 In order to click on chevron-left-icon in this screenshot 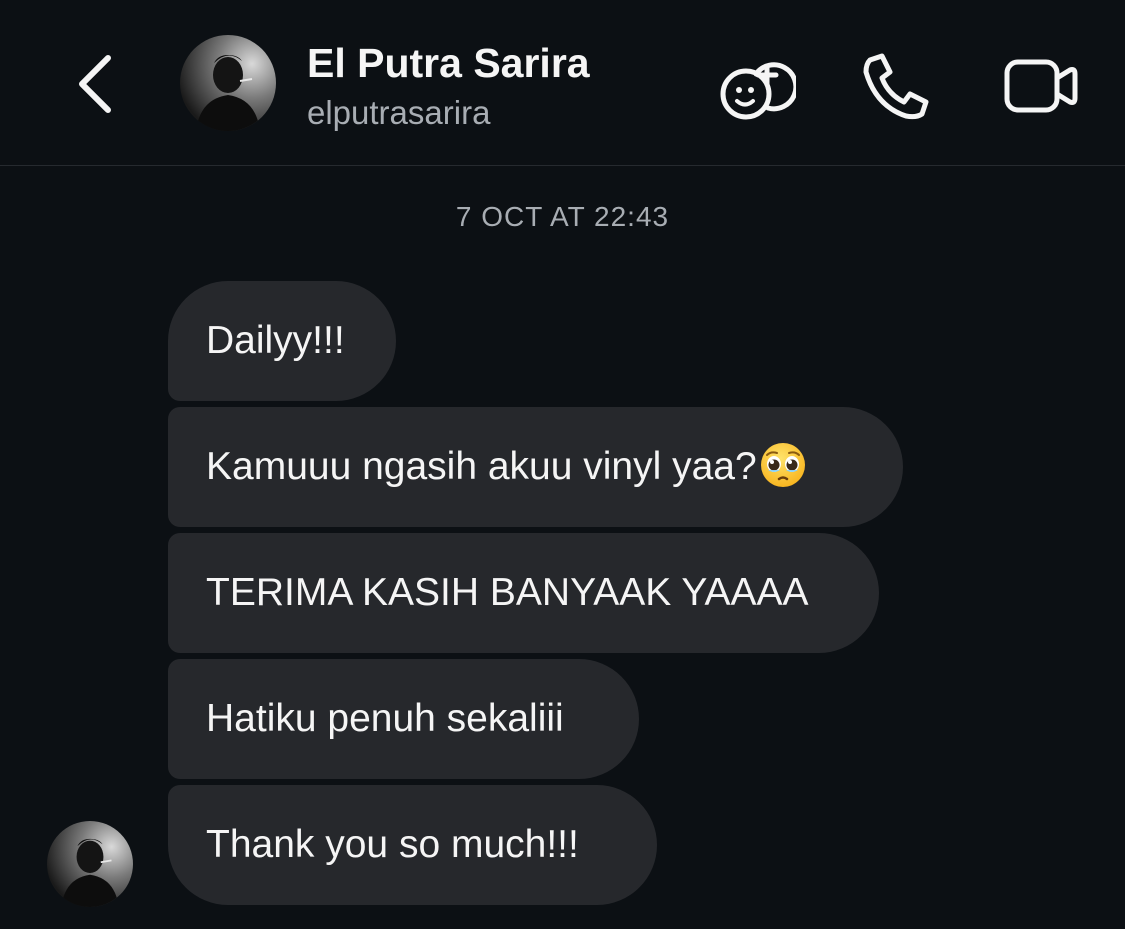, I will do `click(95, 84)`.